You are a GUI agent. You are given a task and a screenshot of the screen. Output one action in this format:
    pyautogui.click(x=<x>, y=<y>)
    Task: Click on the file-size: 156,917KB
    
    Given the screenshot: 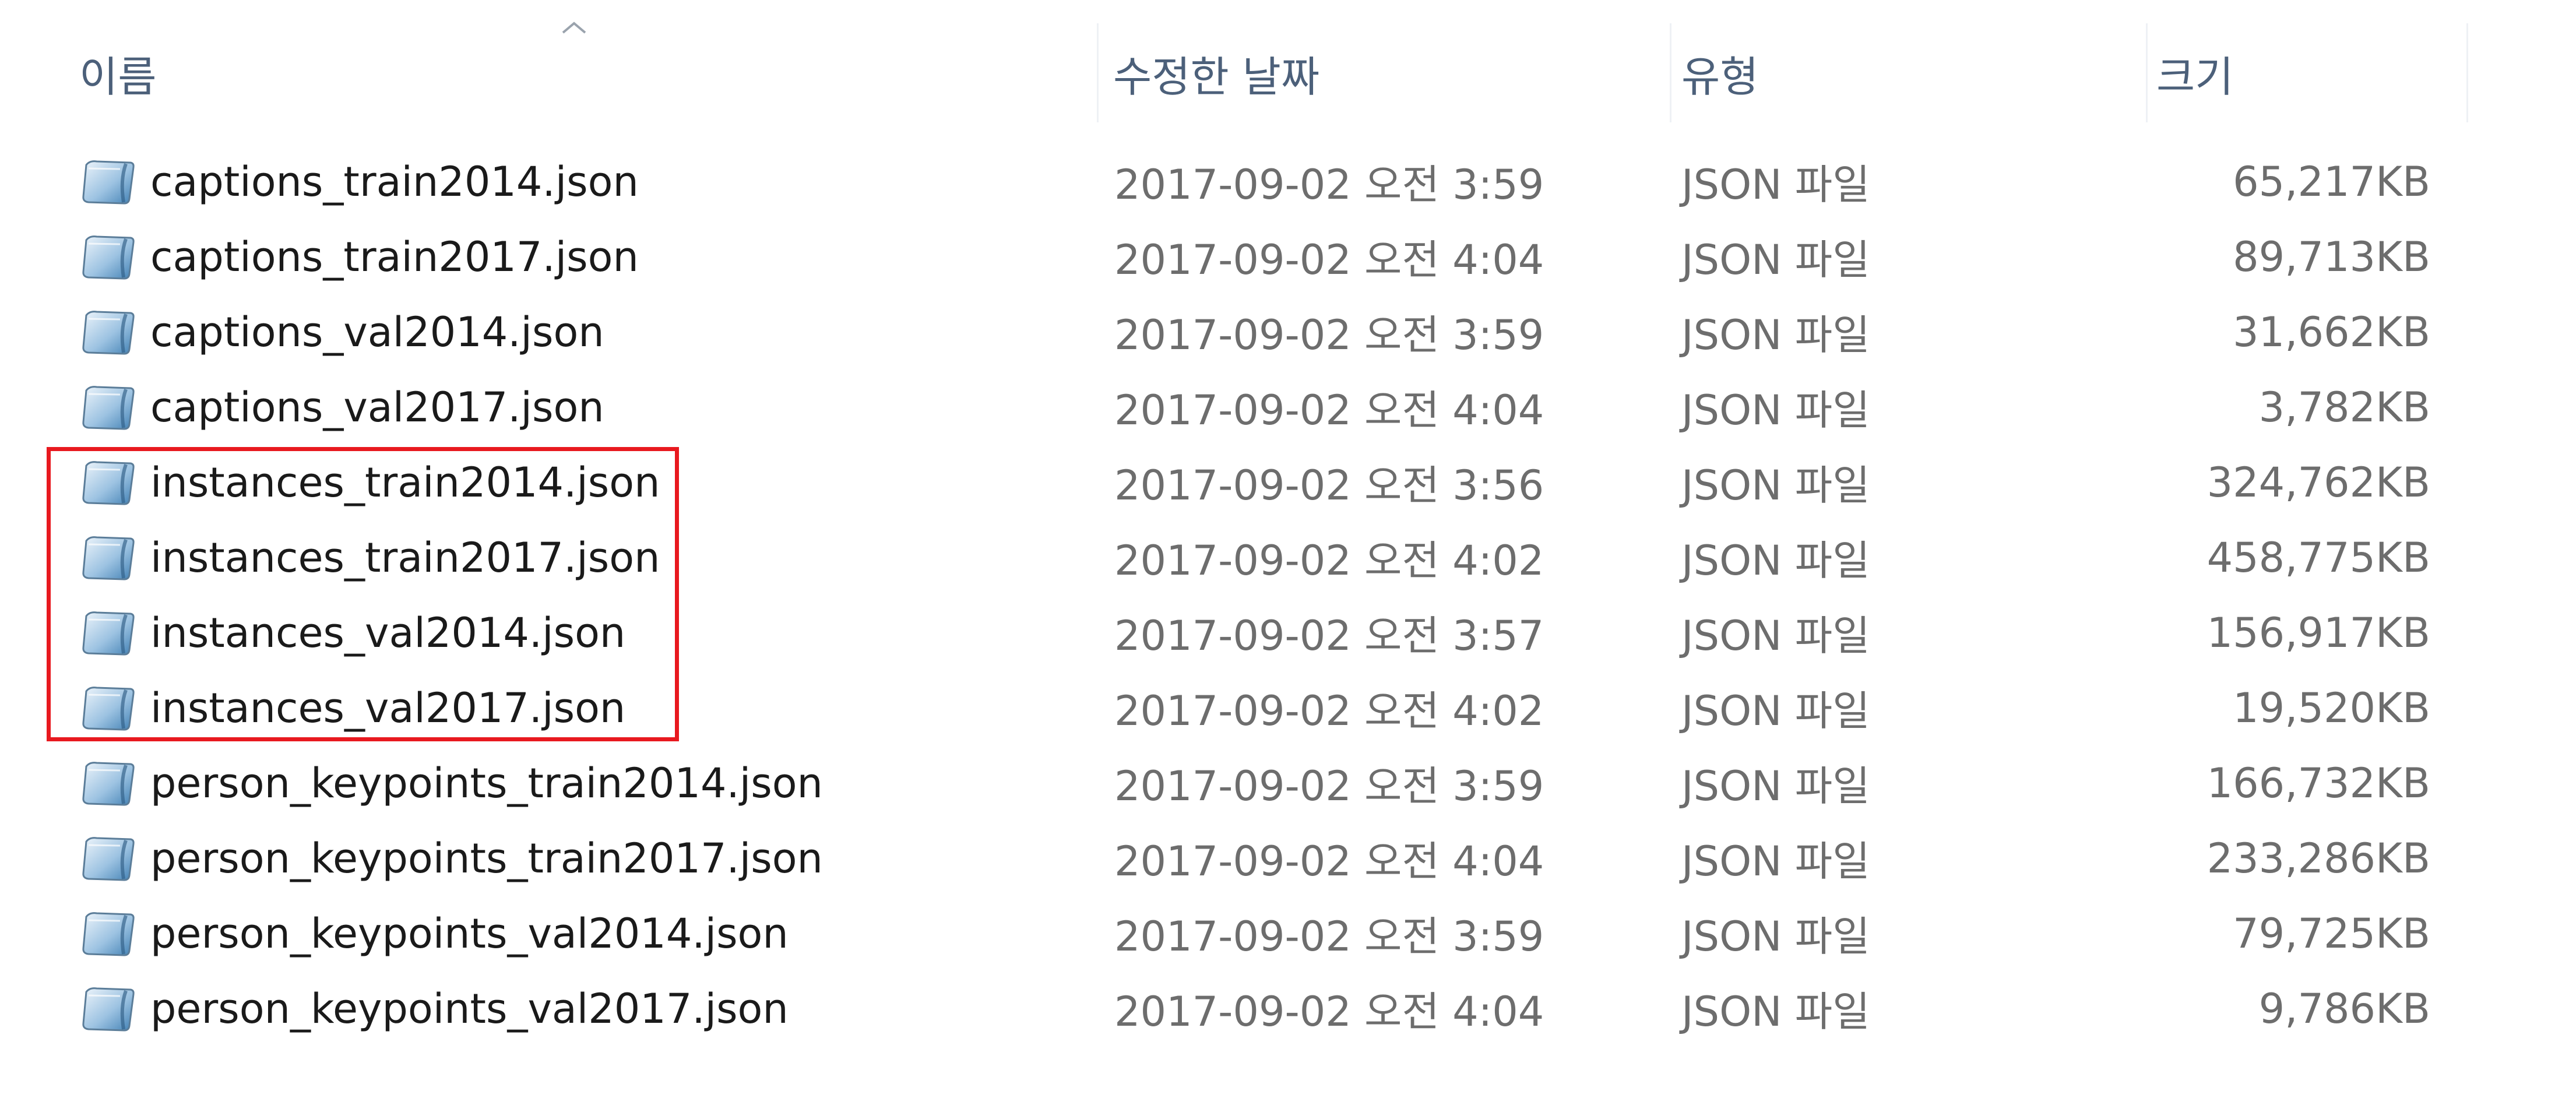 What is the action you would take?
    pyautogui.click(x=2318, y=632)
    